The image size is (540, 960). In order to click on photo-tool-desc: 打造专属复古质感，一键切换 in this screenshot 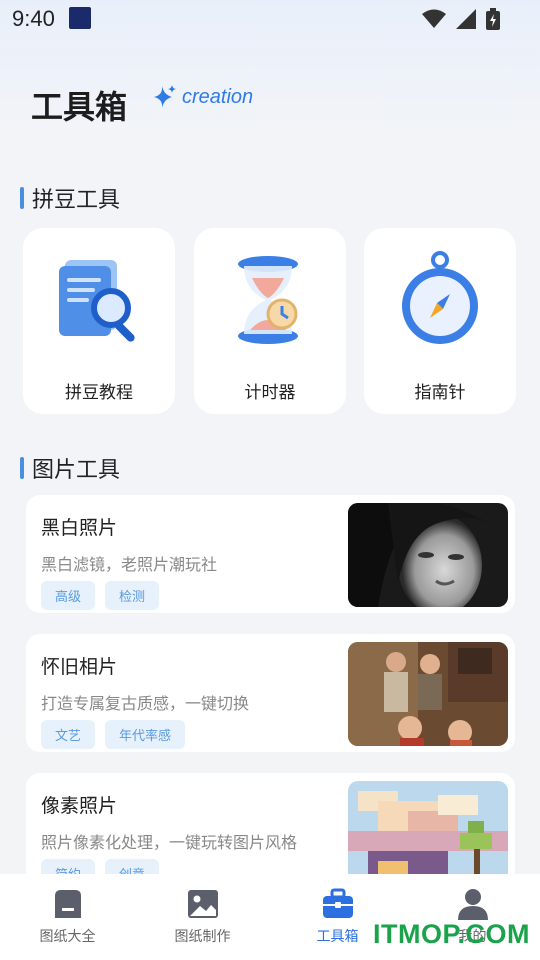, I will do `click(145, 703)`.